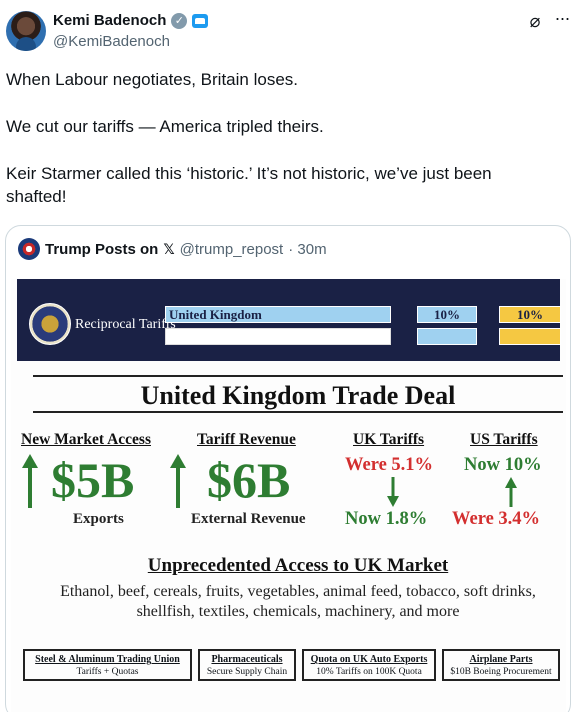  I want to click on quoted-post-header: Trump Posts on 𝕏 @trump_repost · 30m, so click(172, 249).